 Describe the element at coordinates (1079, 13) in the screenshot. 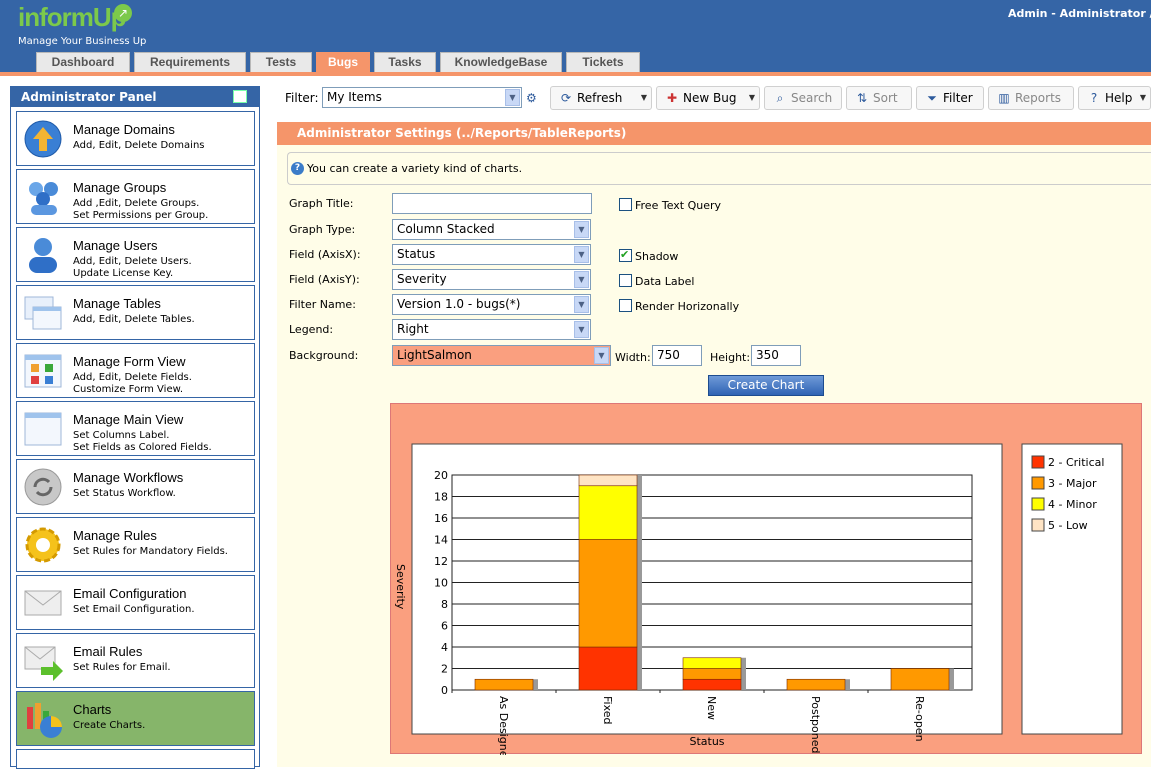

I see `user-info: Admin - Administrator / S` at that location.